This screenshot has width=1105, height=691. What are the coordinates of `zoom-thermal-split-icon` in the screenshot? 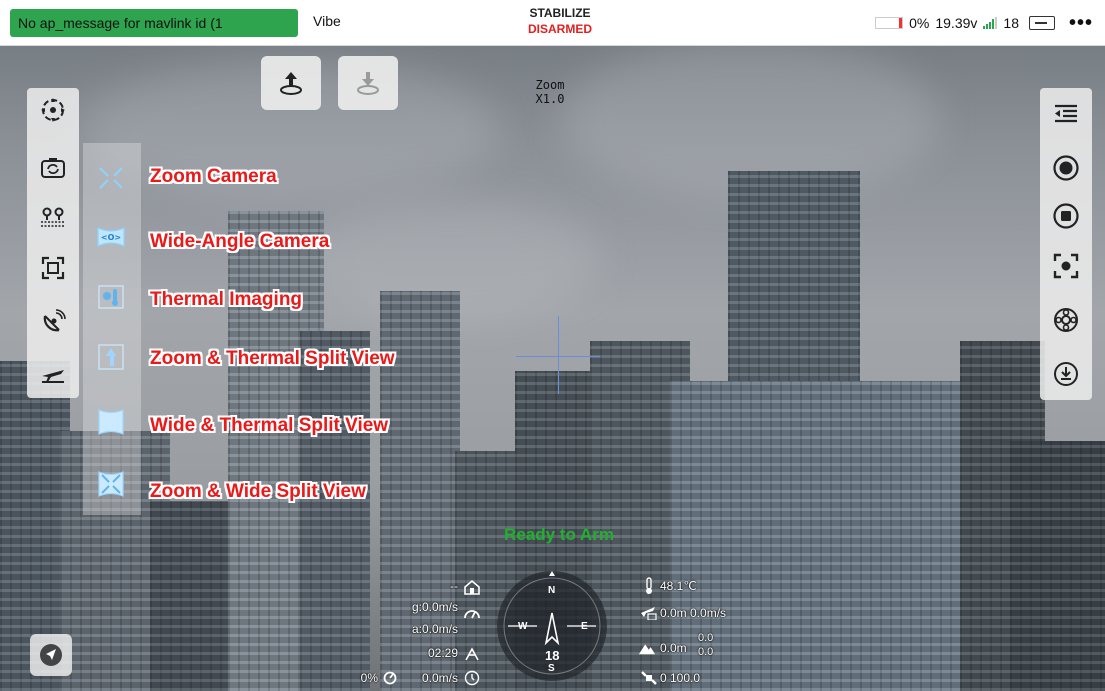 It's located at (111, 357).